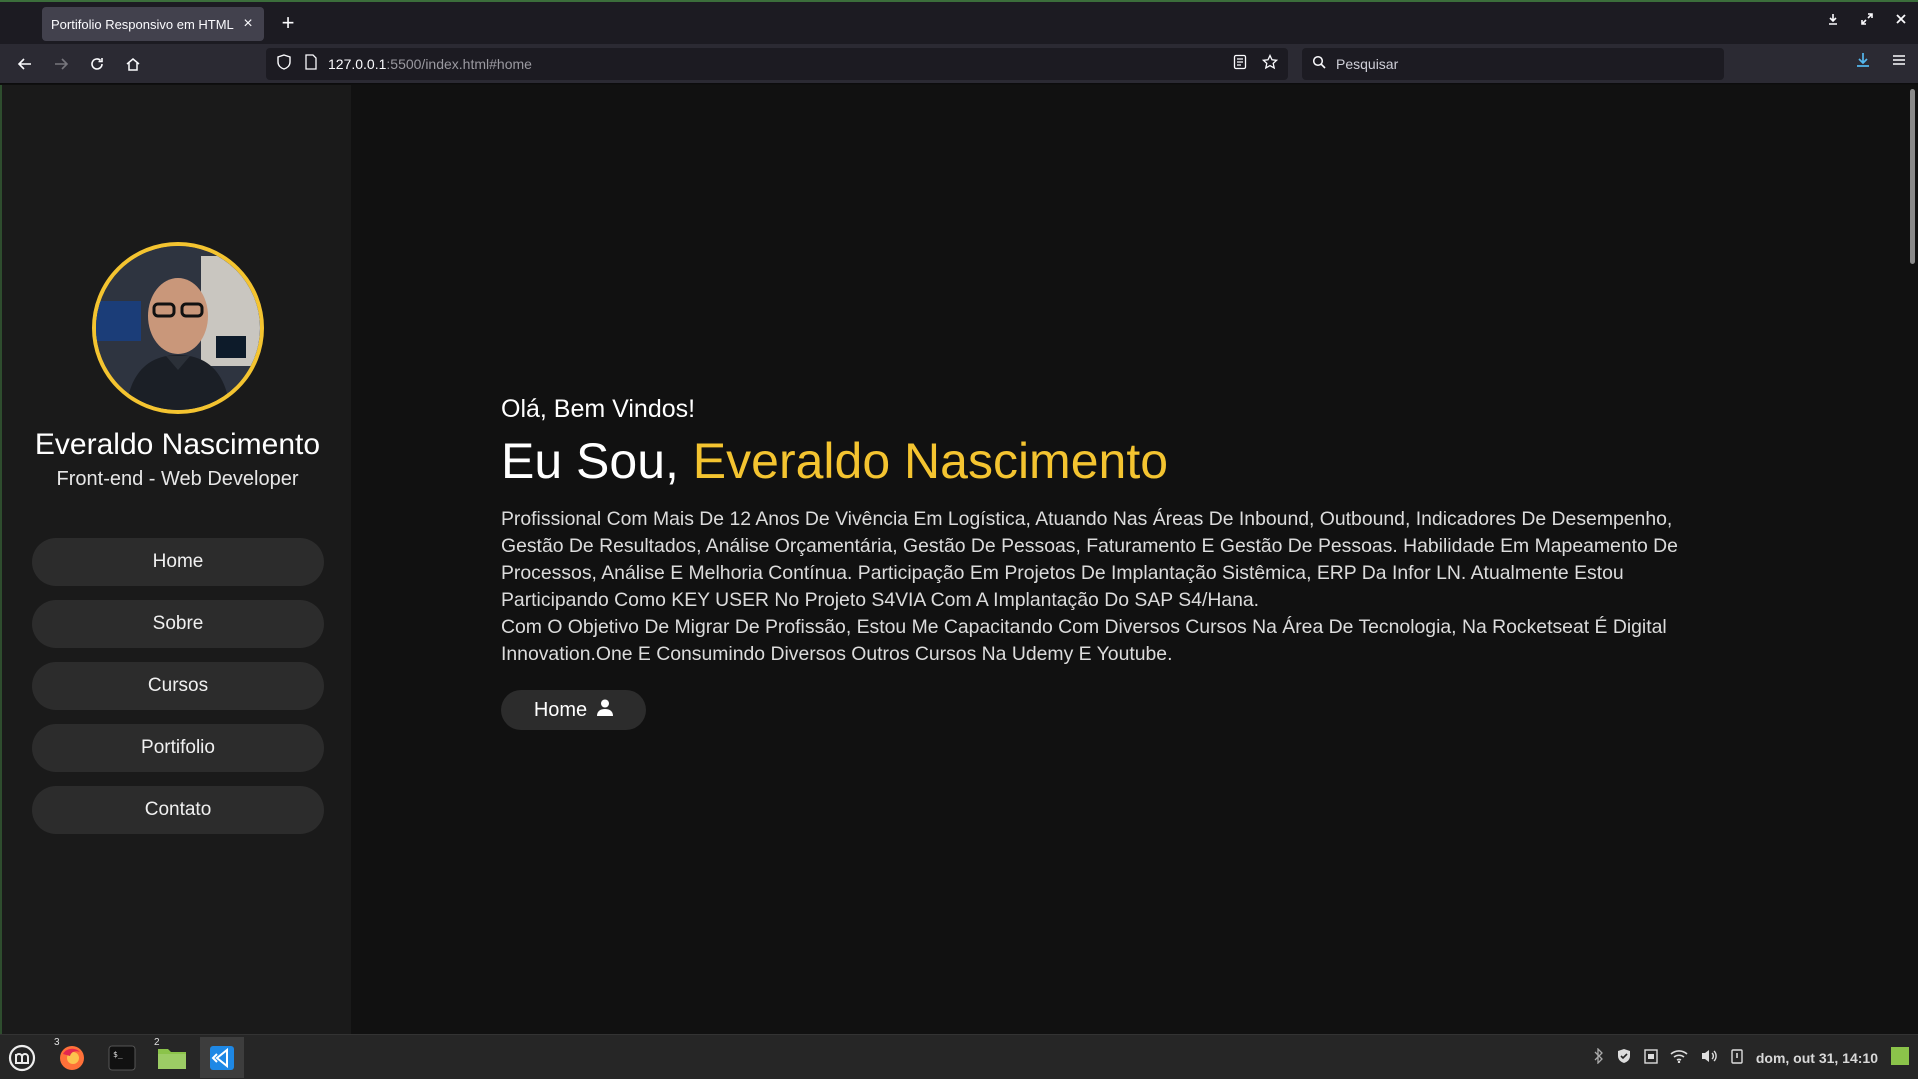 This screenshot has height=1079, width=1918. What do you see at coordinates (459, 64) in the screenshot?
I see `url-path: :5500/index.html#home` at bounding box center [459, 64].